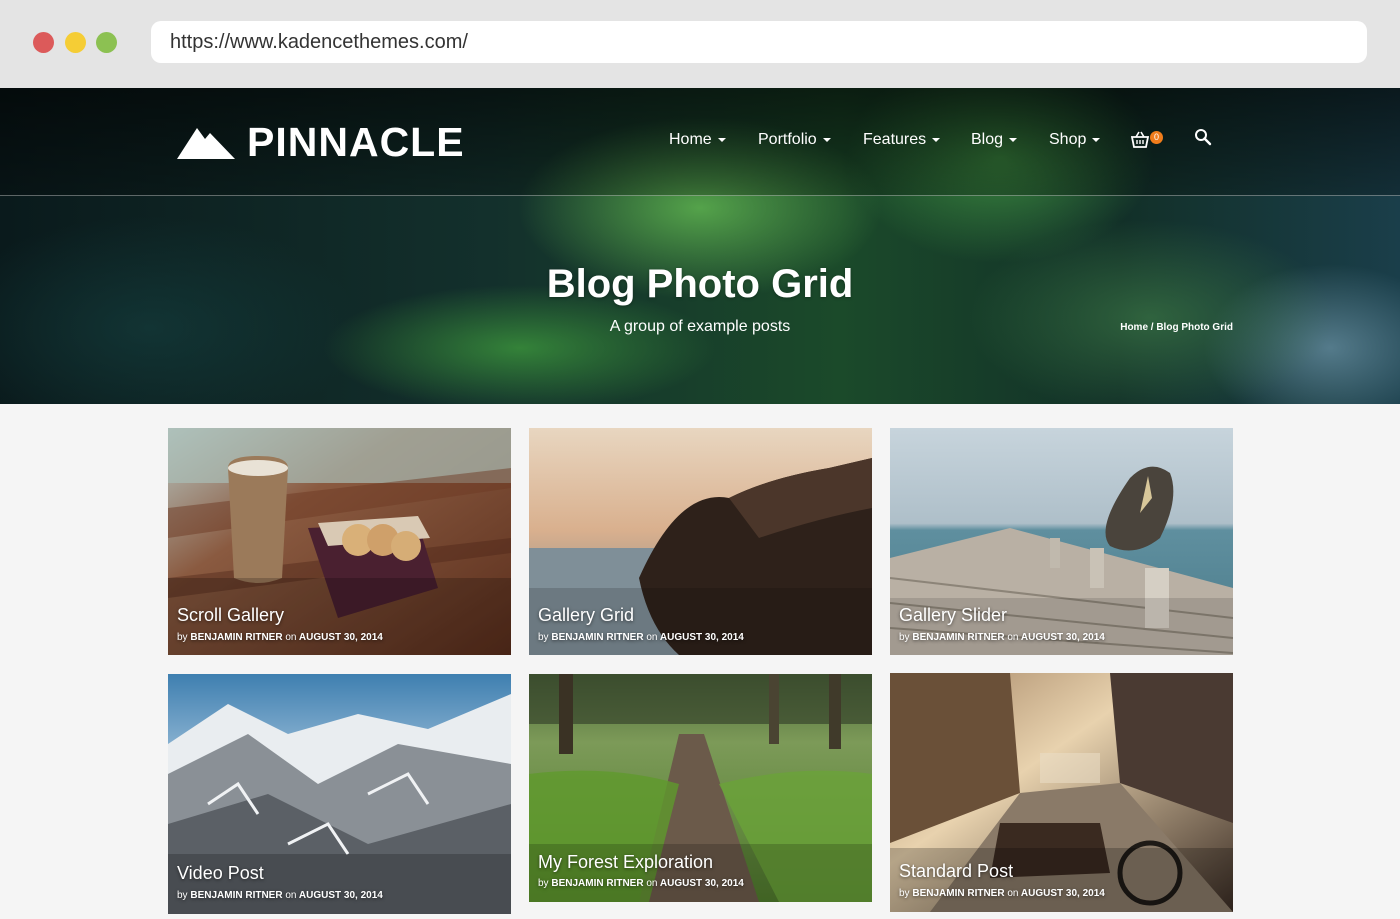  I want to click on cart-button: 0, so click(1148, 139).